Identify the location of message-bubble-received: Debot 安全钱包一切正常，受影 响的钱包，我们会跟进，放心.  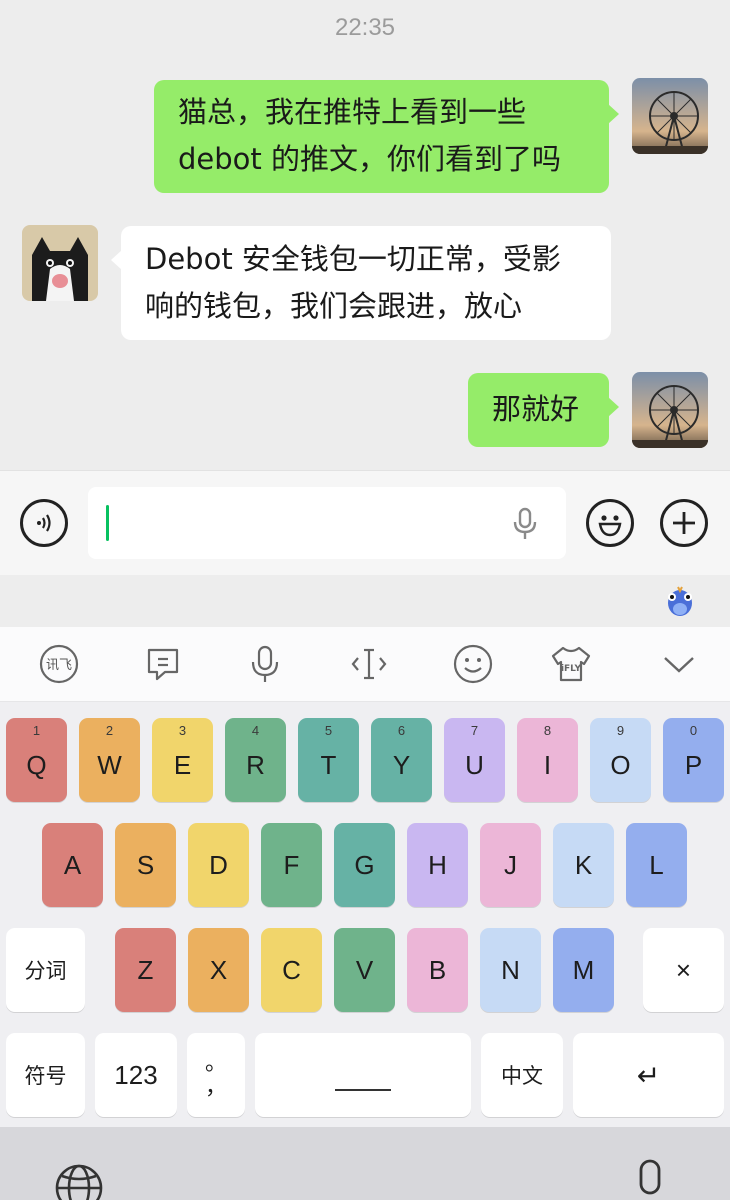
(361, 283).